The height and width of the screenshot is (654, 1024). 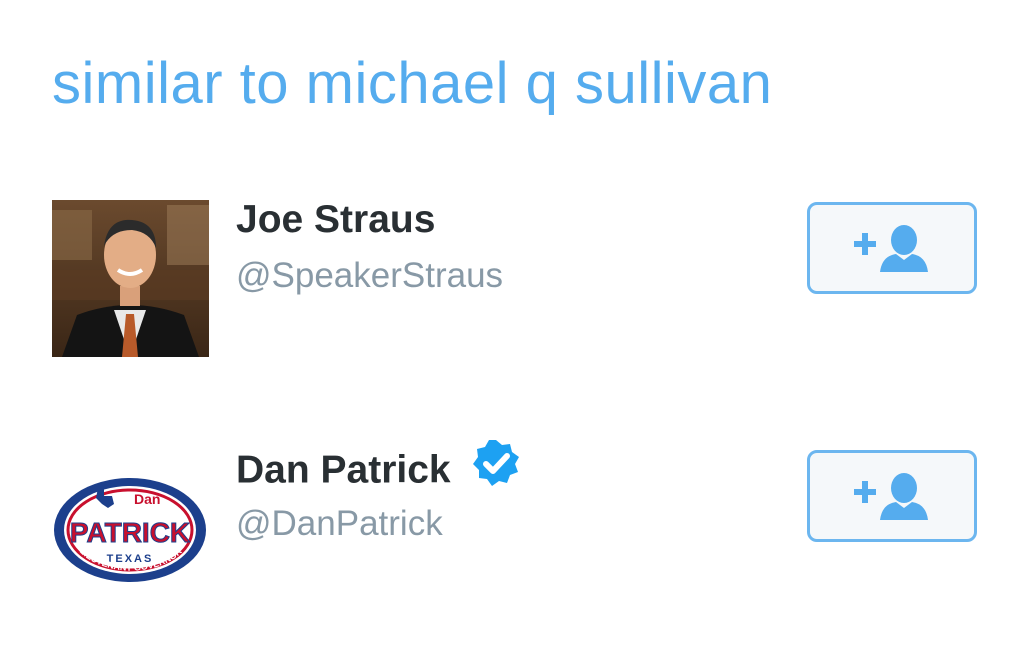 What do you see at coordinates (343, 469) in the screenshot?
I see `account-name-text: Dan Patrick` at bounding box center [343, 469].